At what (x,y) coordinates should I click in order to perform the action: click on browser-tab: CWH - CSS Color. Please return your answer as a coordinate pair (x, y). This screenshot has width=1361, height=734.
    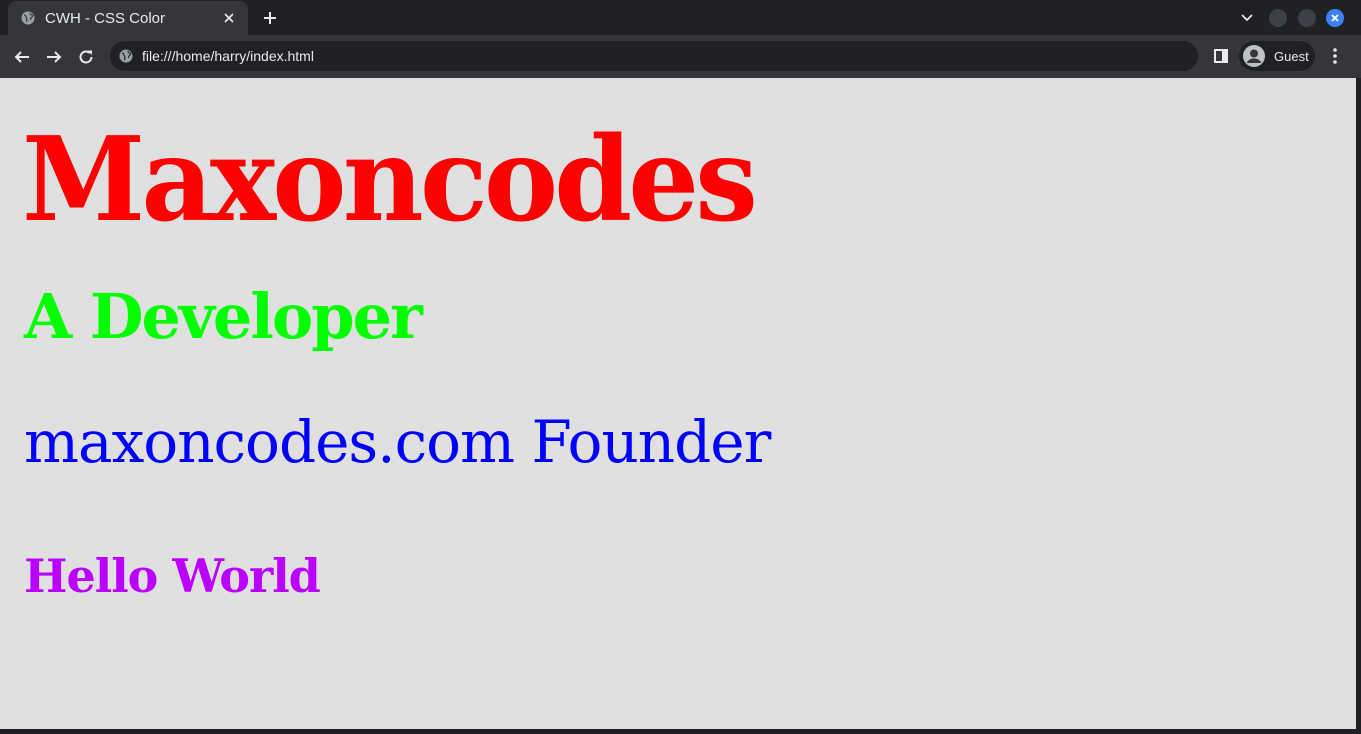
    Looking at the image, I should click on (128, 18).